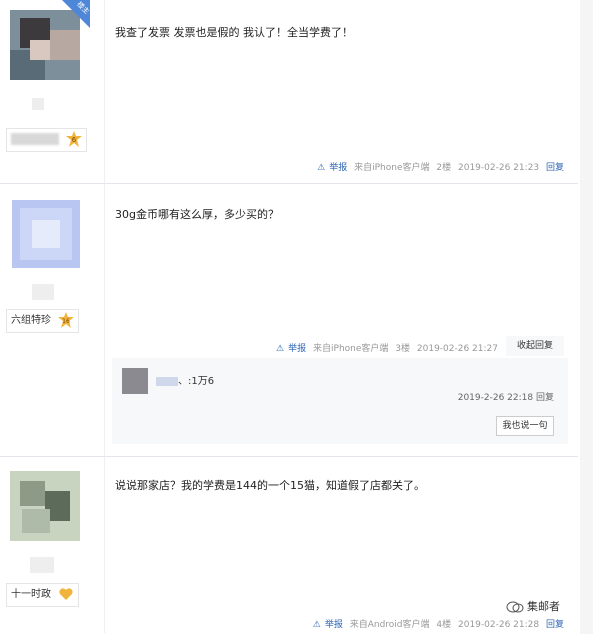 This screenshot has height=634, width=593. Describe the element at coordinates (403, 349) in the screenshot. I see `post-floor: 3楼` at that location.